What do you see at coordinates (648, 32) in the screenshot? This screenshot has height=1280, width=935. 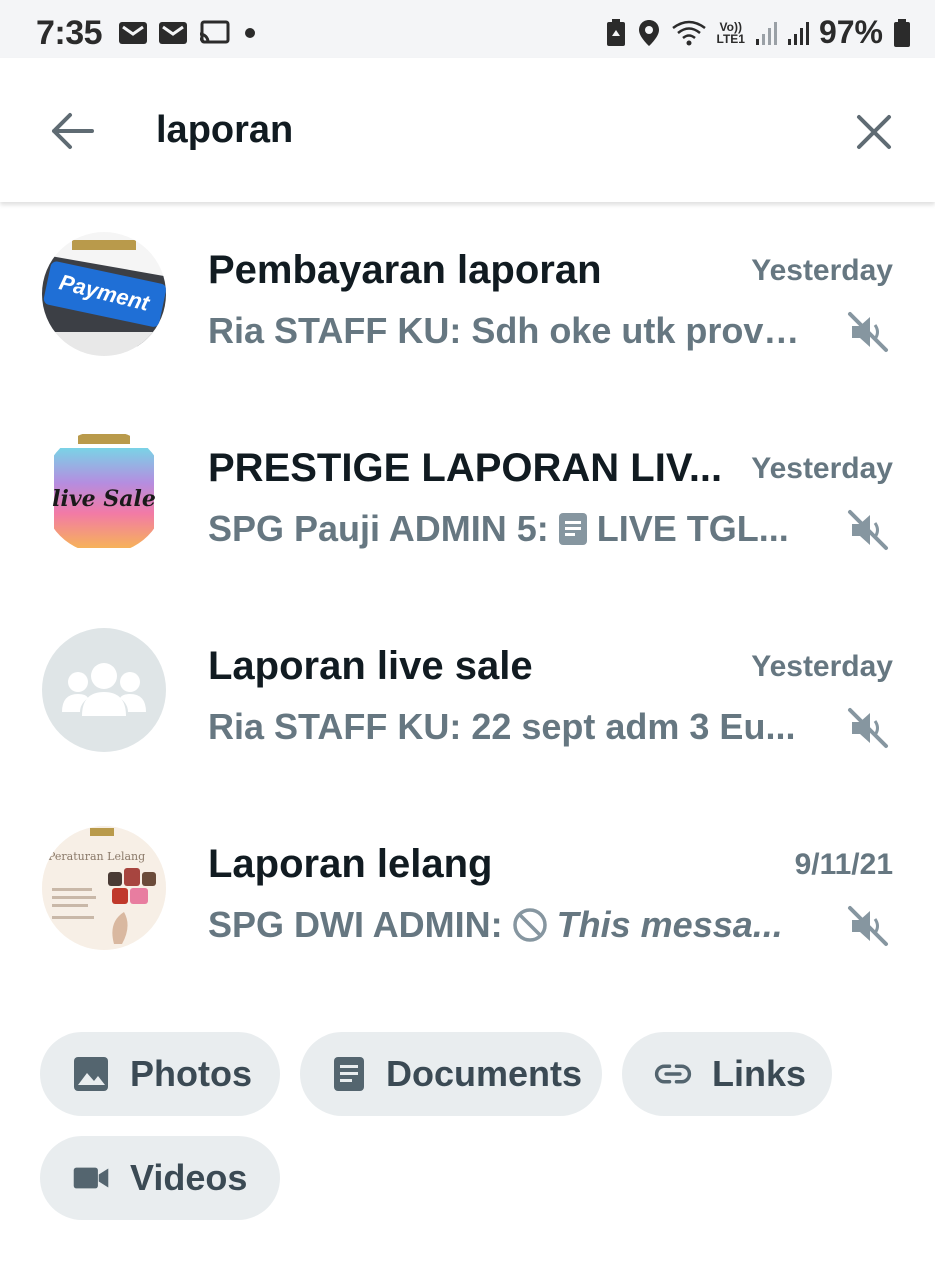 I see `location-icon` at bounding box center [648, 32].